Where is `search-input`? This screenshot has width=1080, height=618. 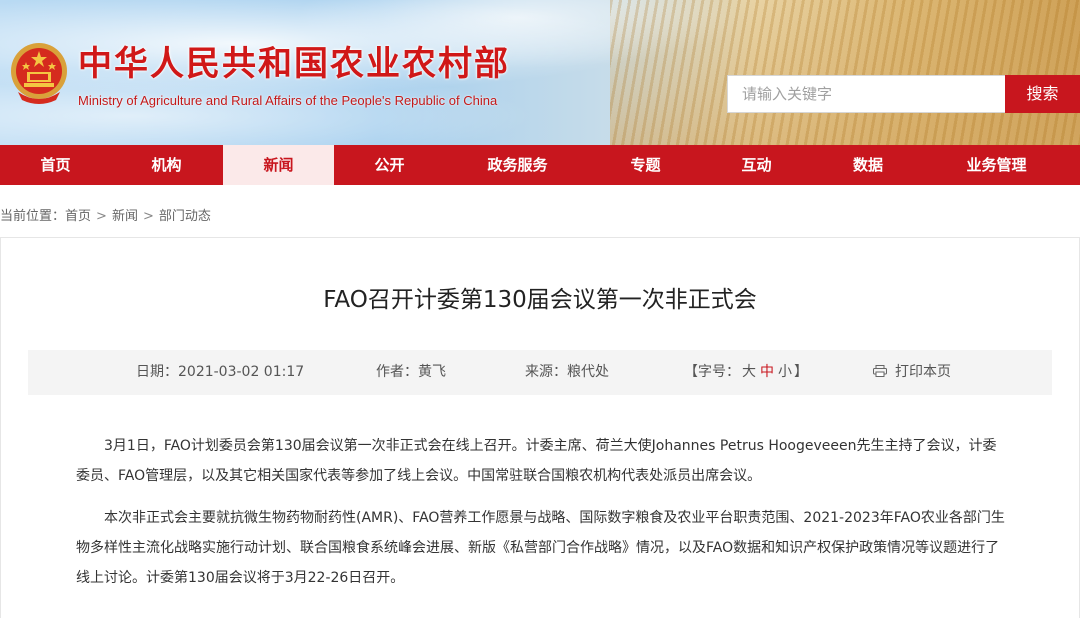 search-input is located at coordinates (866, 94).